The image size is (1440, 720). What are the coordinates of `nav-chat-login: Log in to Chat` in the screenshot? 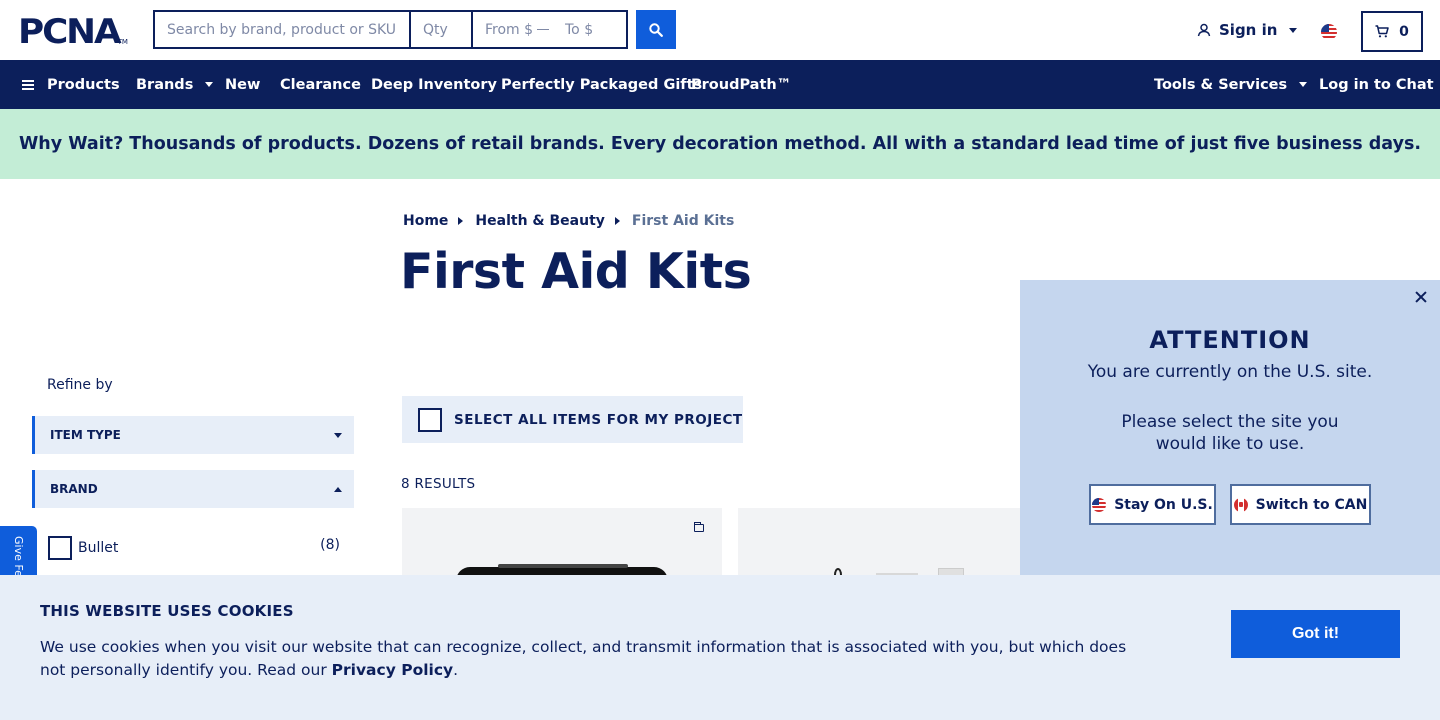 It's located at (1376, 84).